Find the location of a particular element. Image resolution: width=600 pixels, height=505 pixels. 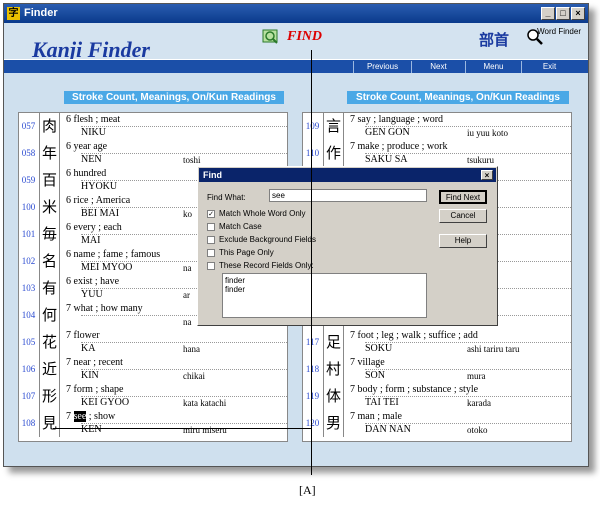

kanji-character: 花 is located at coordinates (49, 342).